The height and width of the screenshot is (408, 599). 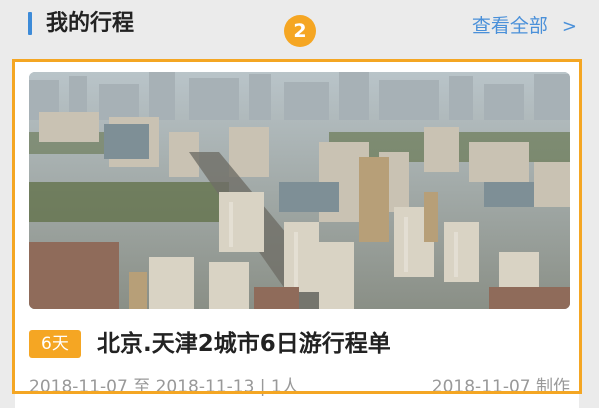 What do you see at coordinates (90, 23) in the screenshot?
I see `section-title: 我的行程` at bounding box center [90, 23].